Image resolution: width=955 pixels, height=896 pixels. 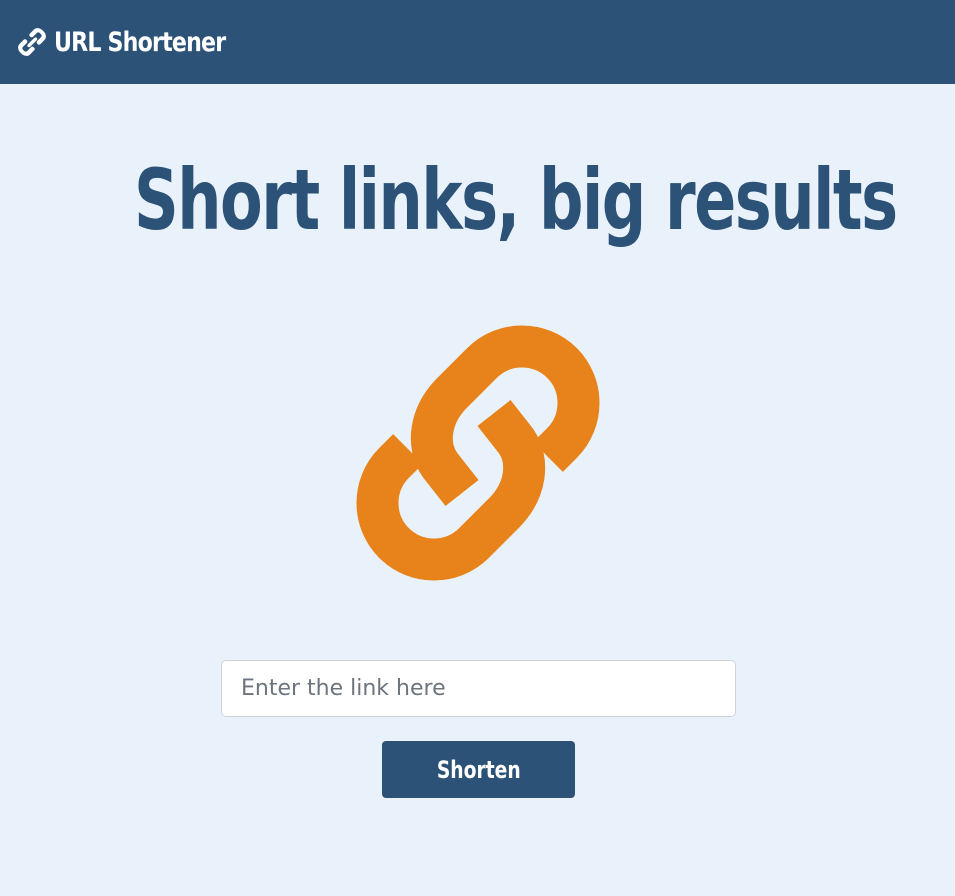 I want to click on shorten-button-label: Shorten, so click(x=478, y=769).